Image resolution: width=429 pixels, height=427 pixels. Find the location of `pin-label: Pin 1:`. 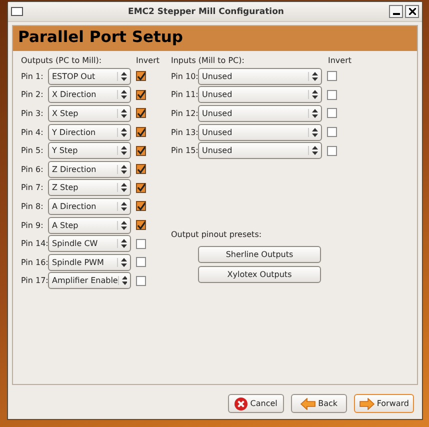

pin-label: Pin 1: is located at coordinates (32, 76).